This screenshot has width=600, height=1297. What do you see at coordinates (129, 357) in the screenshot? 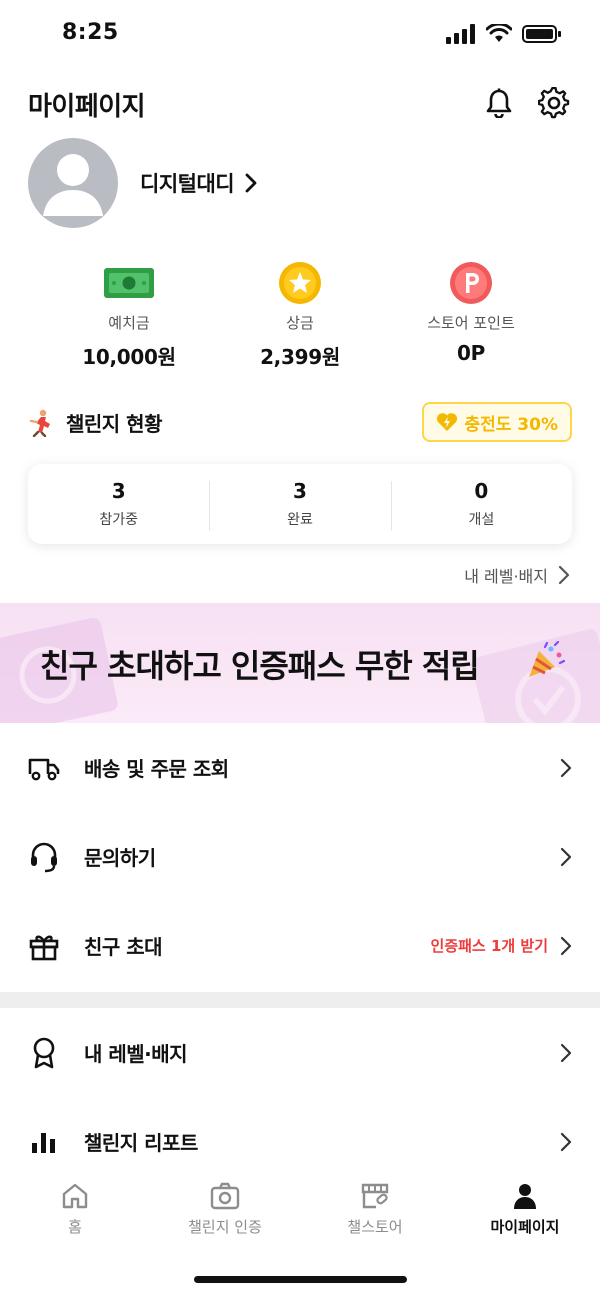
I see `stat-value: 10,000원` at bounding box center [129, 357].